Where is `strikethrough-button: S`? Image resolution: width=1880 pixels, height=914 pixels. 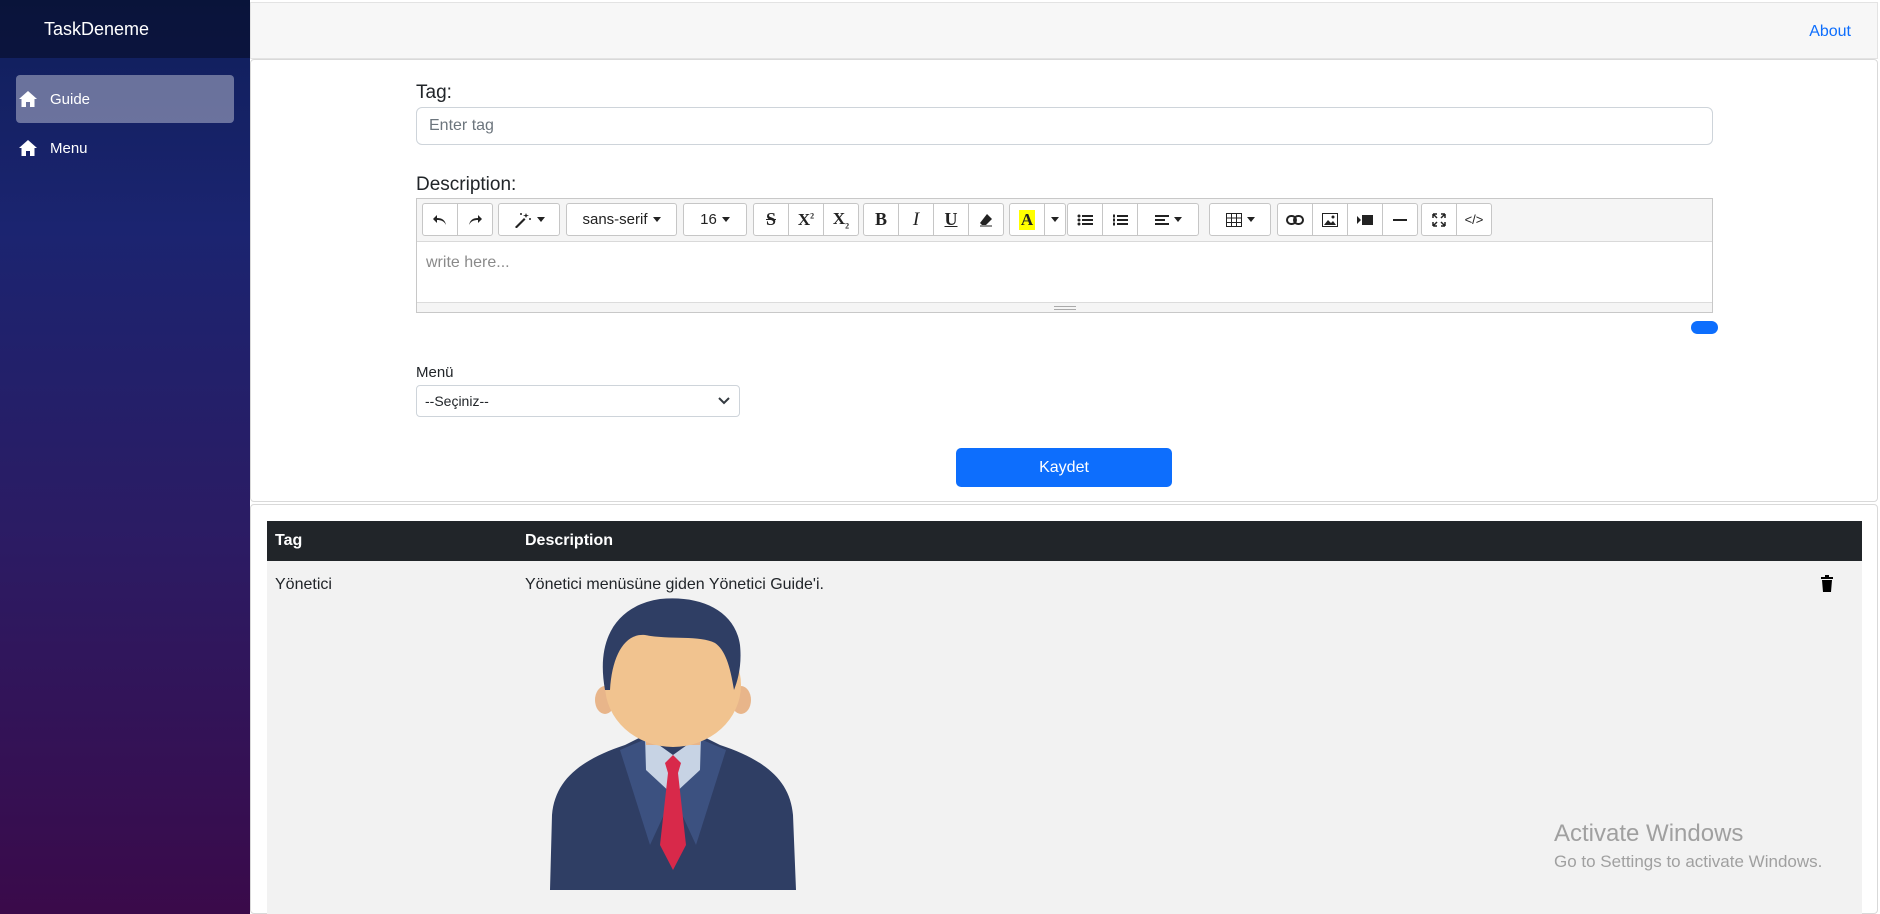
strikethrough-button: S is located at coordinates (771, 219).